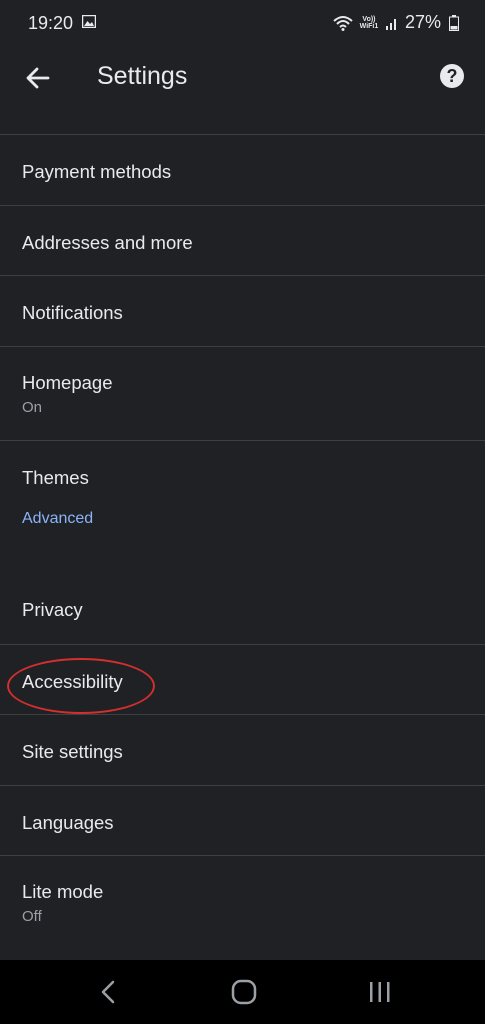  What do you see at coordinates (390, 24) in the screenshot?
I see `signal-icon` at bounding box center [390, 24].